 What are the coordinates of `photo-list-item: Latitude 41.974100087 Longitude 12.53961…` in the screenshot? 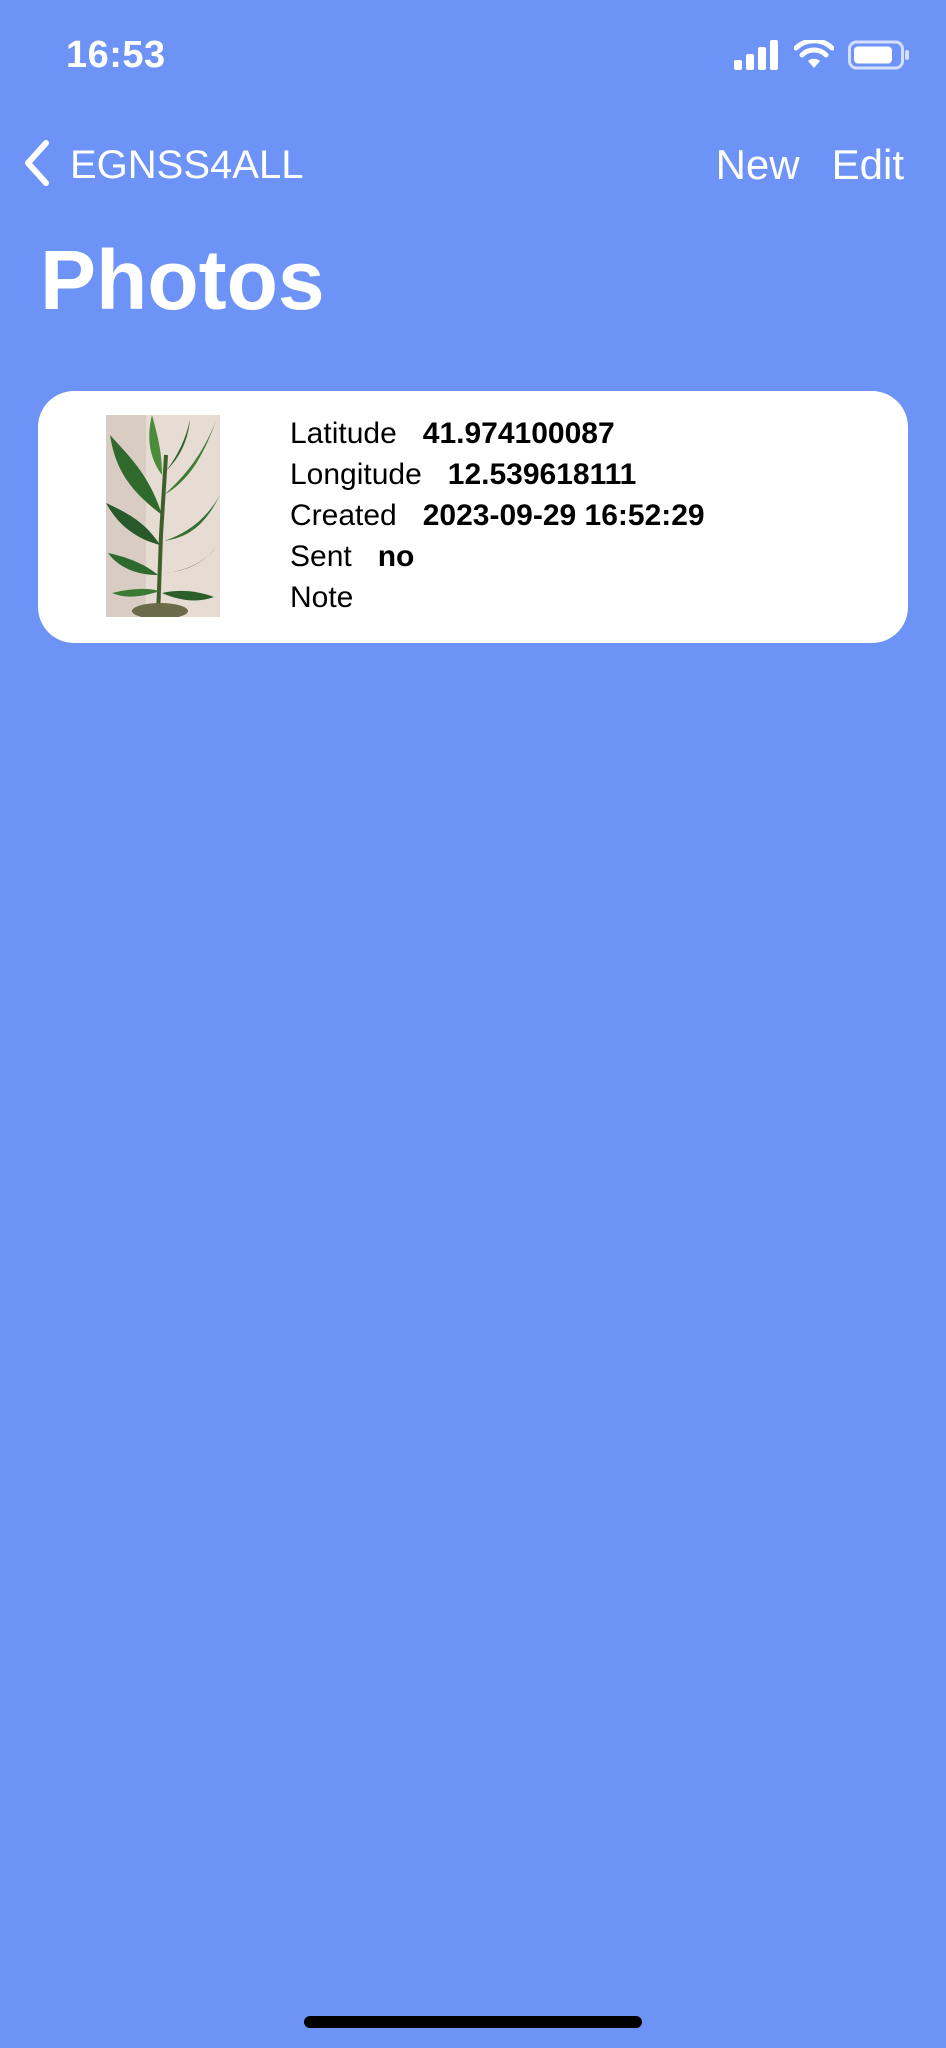 It's located at (473, 517).